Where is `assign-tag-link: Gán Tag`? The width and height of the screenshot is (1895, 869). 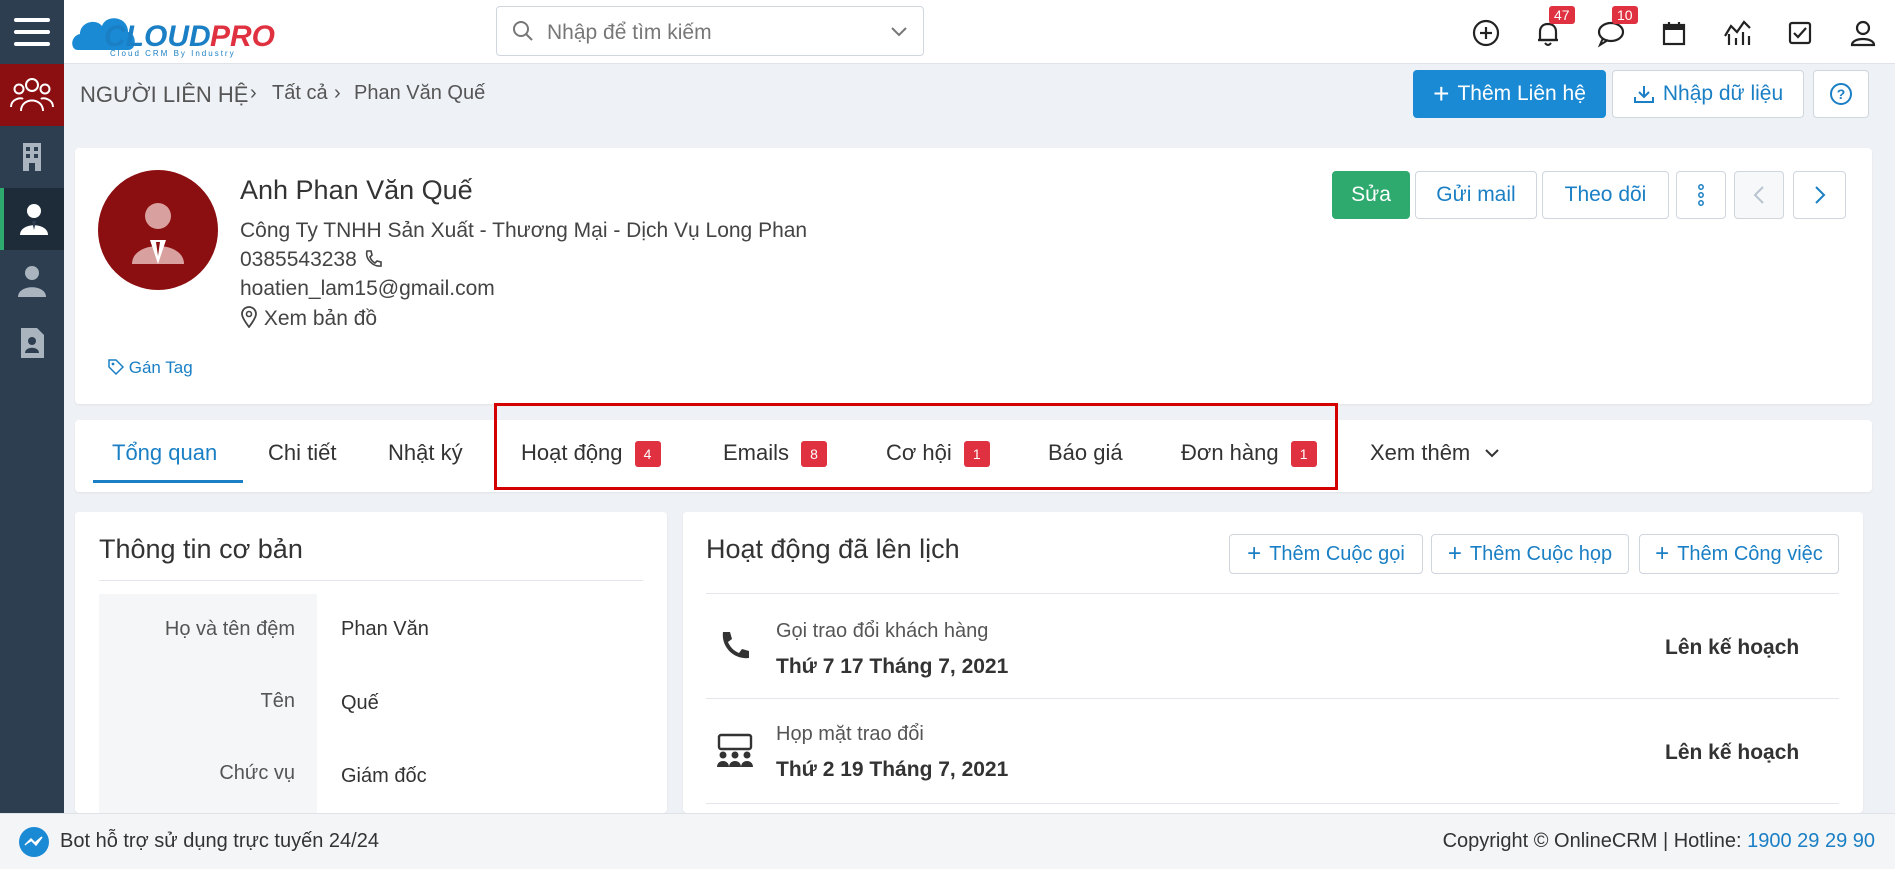
assign-tag-link: Gán Tag is located at coordinates (150, 368).